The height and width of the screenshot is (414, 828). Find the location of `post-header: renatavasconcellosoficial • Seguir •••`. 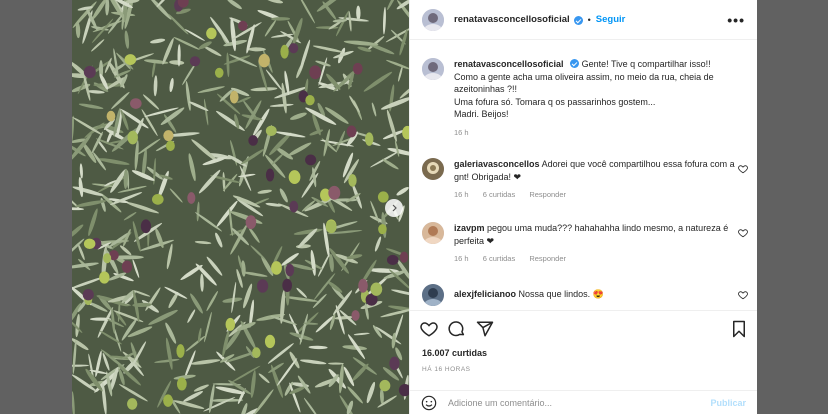

post-header: renatavasconcellosoficial • Seguir ••• is located at coordinates (583, 20).